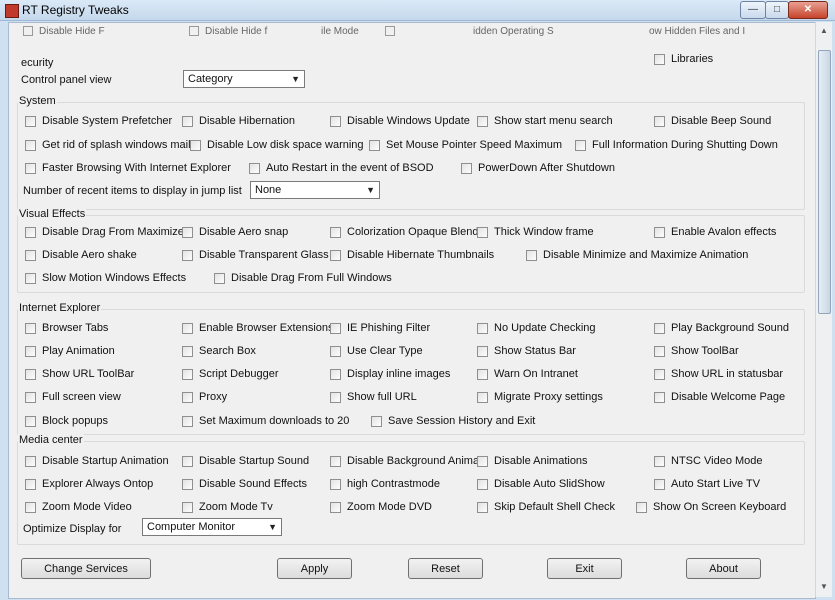 Image resolution: width=835 pixels, height=600 pixels. I want to click on checkbox-ie-1: Enable Browser Extensions, so click(258, 328).